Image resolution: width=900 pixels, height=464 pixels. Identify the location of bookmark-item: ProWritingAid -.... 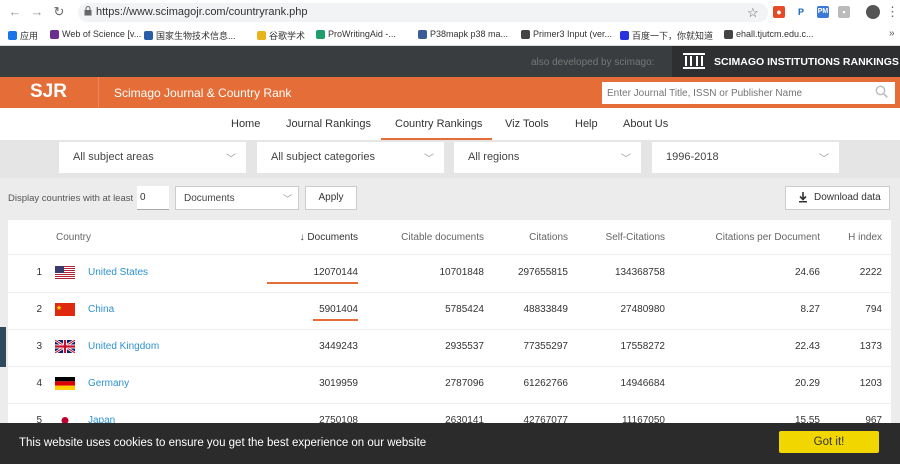
(356, 34).